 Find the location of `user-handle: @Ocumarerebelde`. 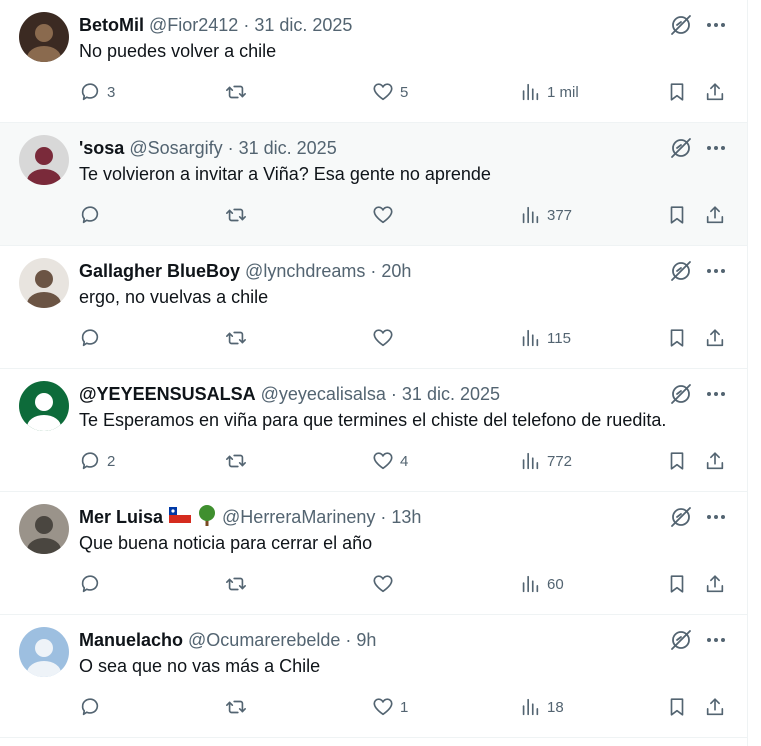

user-handle: @Ocumarerebelde is located at coordinates (264, 640).